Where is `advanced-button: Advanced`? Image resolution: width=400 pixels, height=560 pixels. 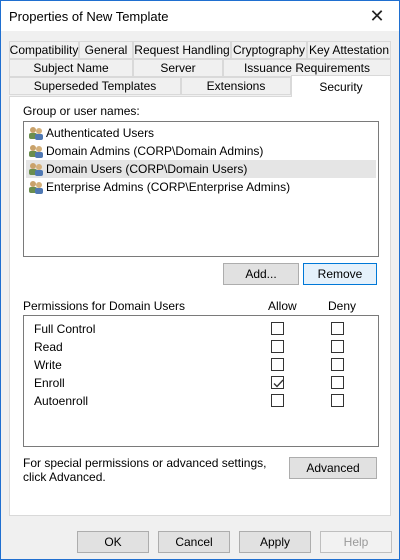 advanced-button: Advanced is located at coordinates (333, 468).